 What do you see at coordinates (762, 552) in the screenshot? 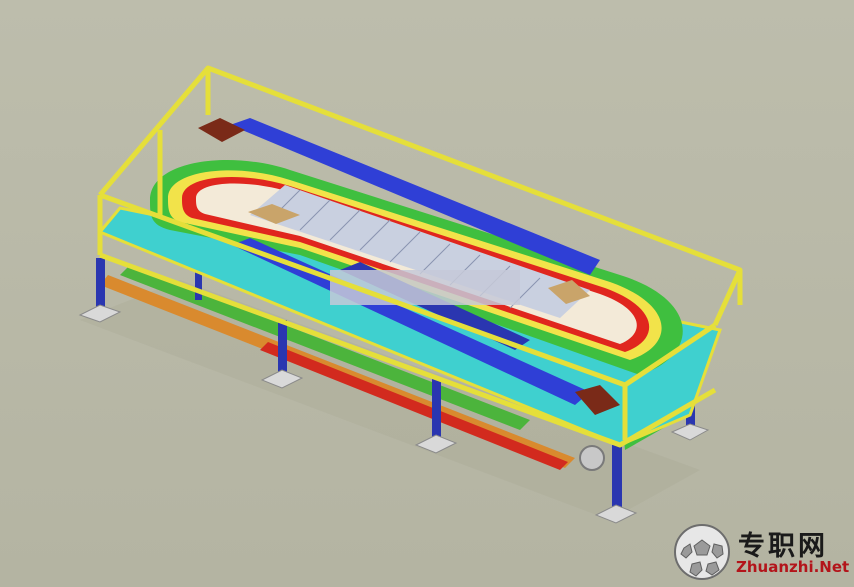
I see `watermark: 专职网 Zhuanzhi.Net` at bounding box center [762, 552].